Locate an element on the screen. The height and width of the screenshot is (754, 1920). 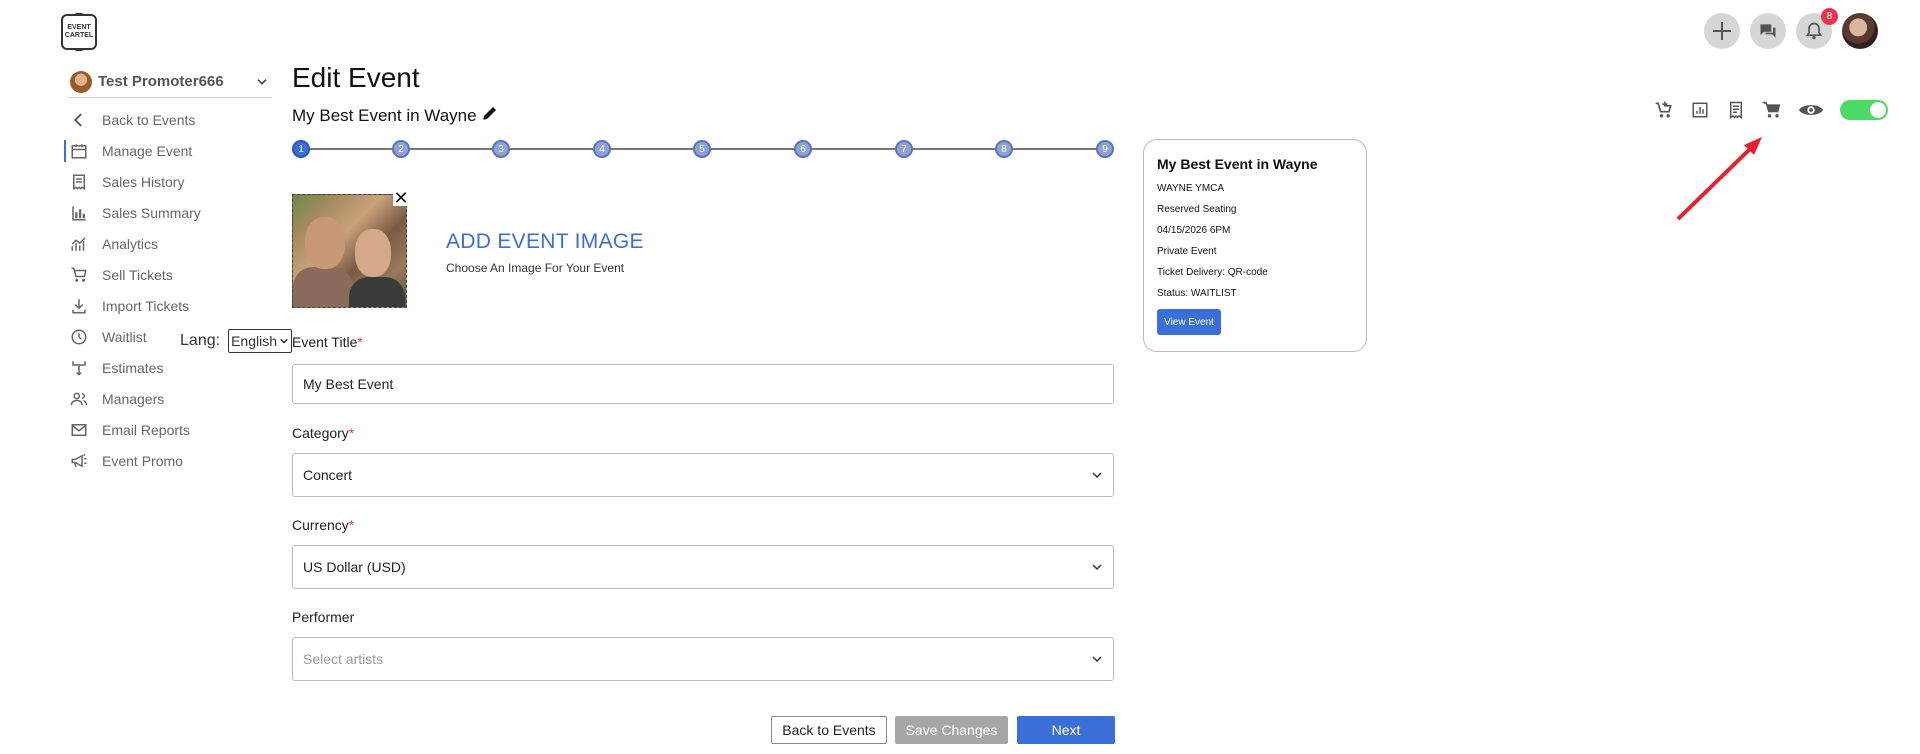
next-button: Next is located at coordinates (1066, 730).